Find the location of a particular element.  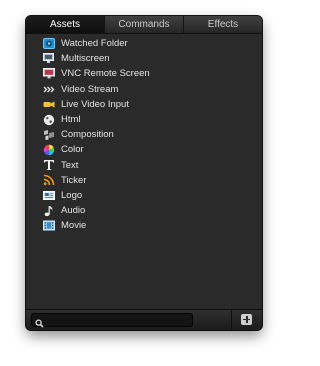

asset-item-audio: Audio is located at coordinates (144, 210).